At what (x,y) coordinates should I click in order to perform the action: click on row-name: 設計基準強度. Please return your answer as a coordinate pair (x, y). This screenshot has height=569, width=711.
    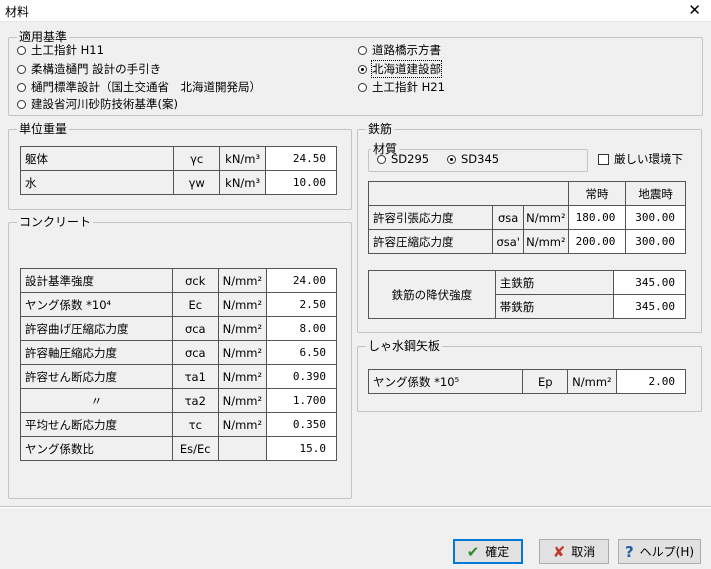
    Looking at the image, I should click on (96, 280).